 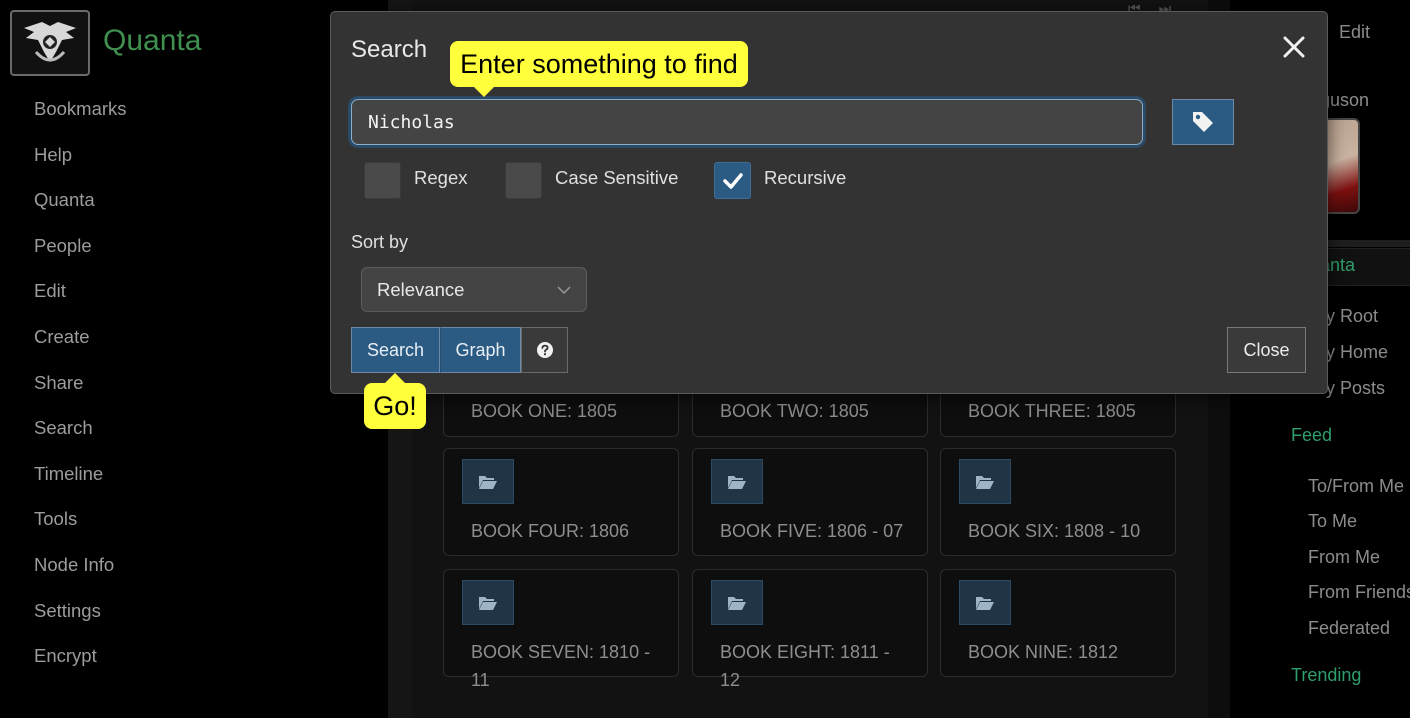 What do you see at coordinates (1344, 557) in the screenshot?
I see `feed-from-me-link: From Me` at bounding box center [1344, 557].